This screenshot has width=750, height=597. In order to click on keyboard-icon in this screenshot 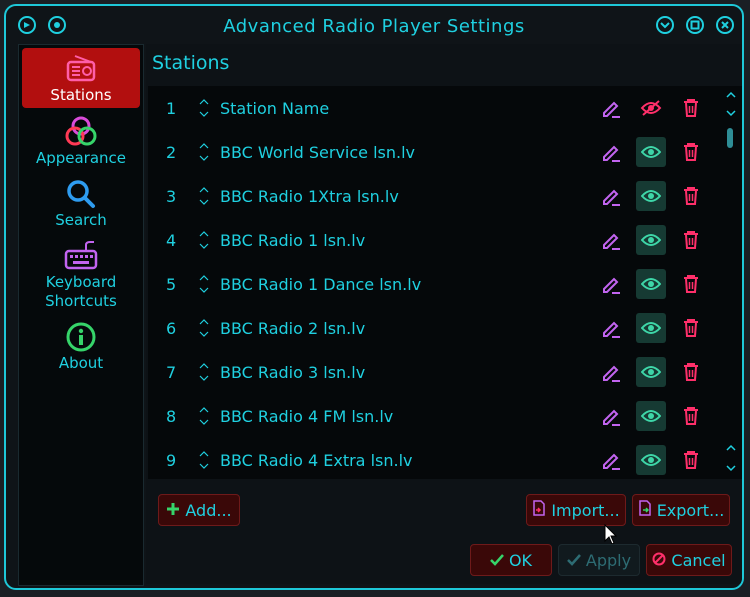, I will do `click(81, 256)`.